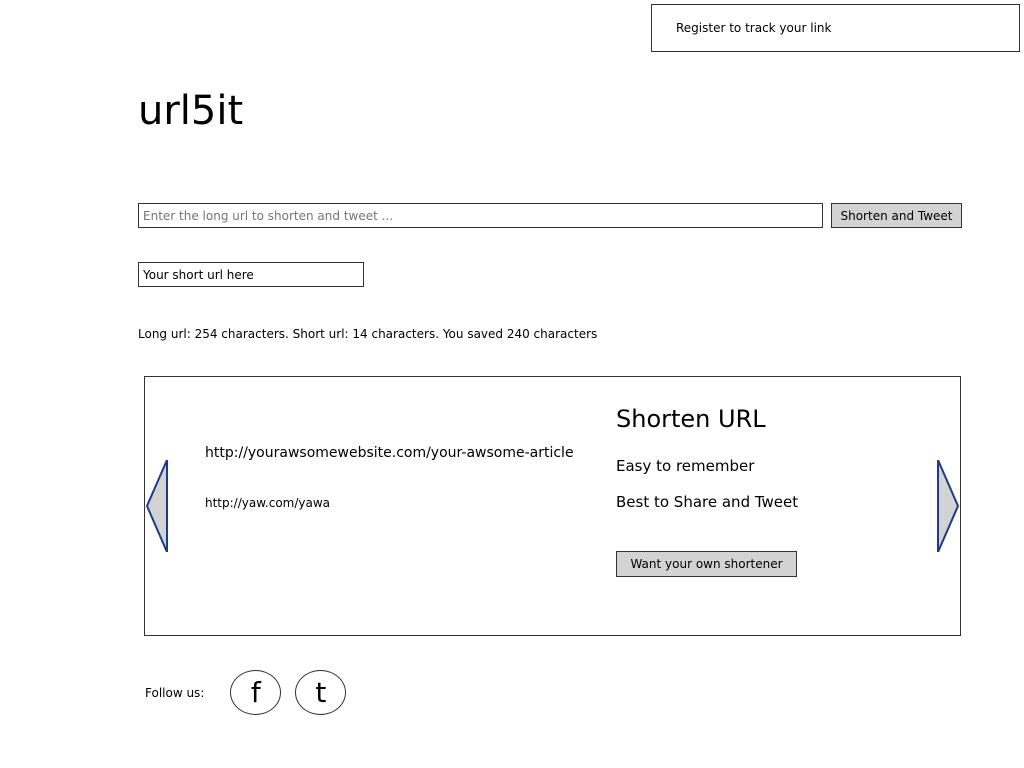  What do you see at coordinates (321, 692) in the screenshot?
I see `twitter-icon: t` at bounding box center [321, 692].